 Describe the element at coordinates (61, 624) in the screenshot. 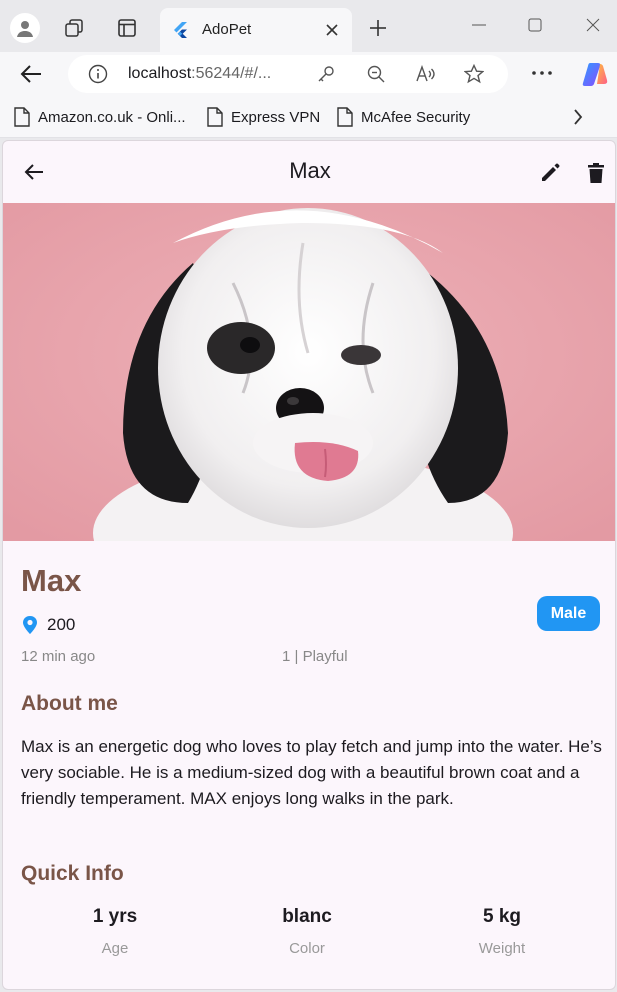

I see `location-value: 200` at that location.